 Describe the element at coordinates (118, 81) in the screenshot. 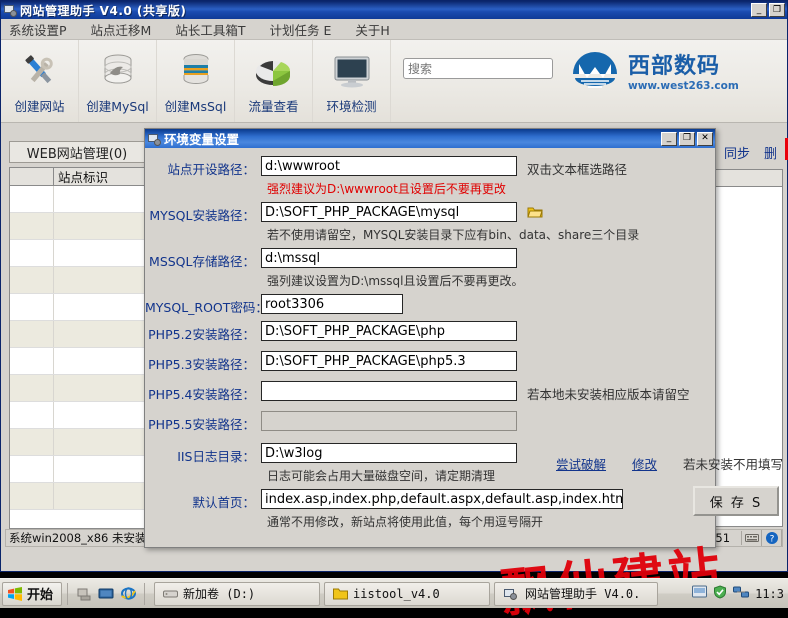

I see `toolbar-button-create-mysql: 创建MySql` at that location.